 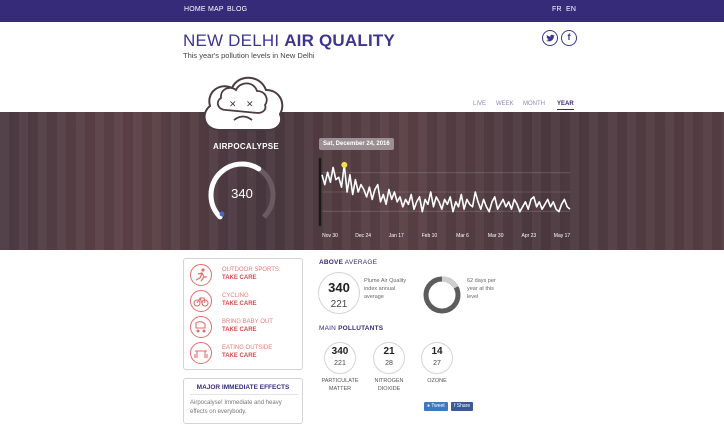 What do you see at coordinates (437, 351) in the screenshot?
I see `pollutant-current: 14` at bounding box center [437, 351].